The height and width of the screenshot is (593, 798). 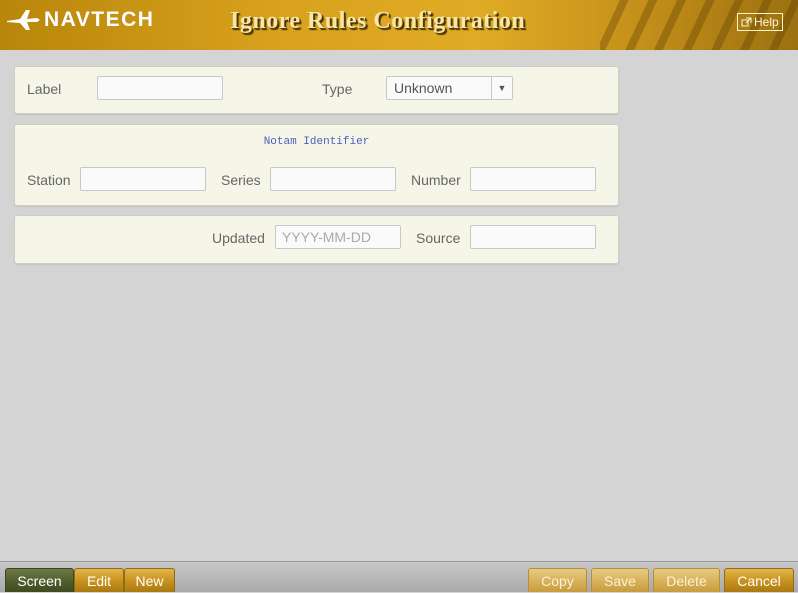 What do you see at coordinates (766, 22) in the screenshot?
I see `help-label: Help` at bounding box center [766, 22].